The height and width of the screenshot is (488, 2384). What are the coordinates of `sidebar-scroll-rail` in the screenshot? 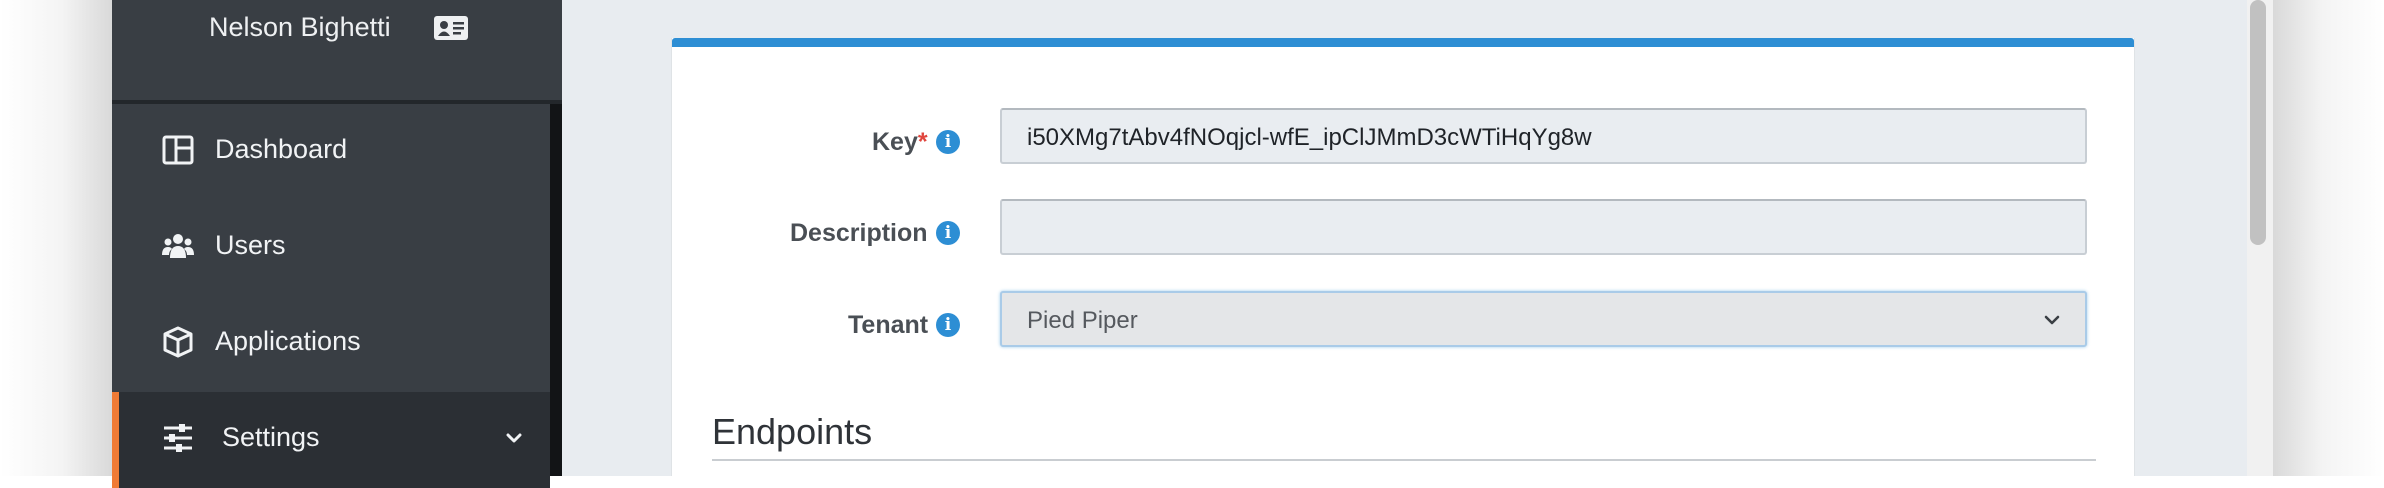 It's located at (556, 290).